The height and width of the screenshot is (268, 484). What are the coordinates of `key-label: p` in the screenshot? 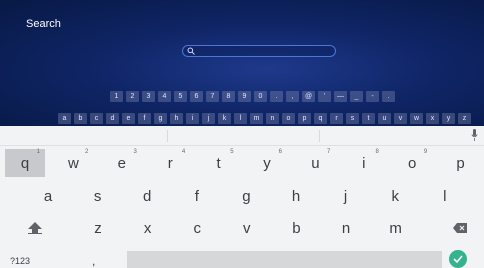 It's located at (460, 163).